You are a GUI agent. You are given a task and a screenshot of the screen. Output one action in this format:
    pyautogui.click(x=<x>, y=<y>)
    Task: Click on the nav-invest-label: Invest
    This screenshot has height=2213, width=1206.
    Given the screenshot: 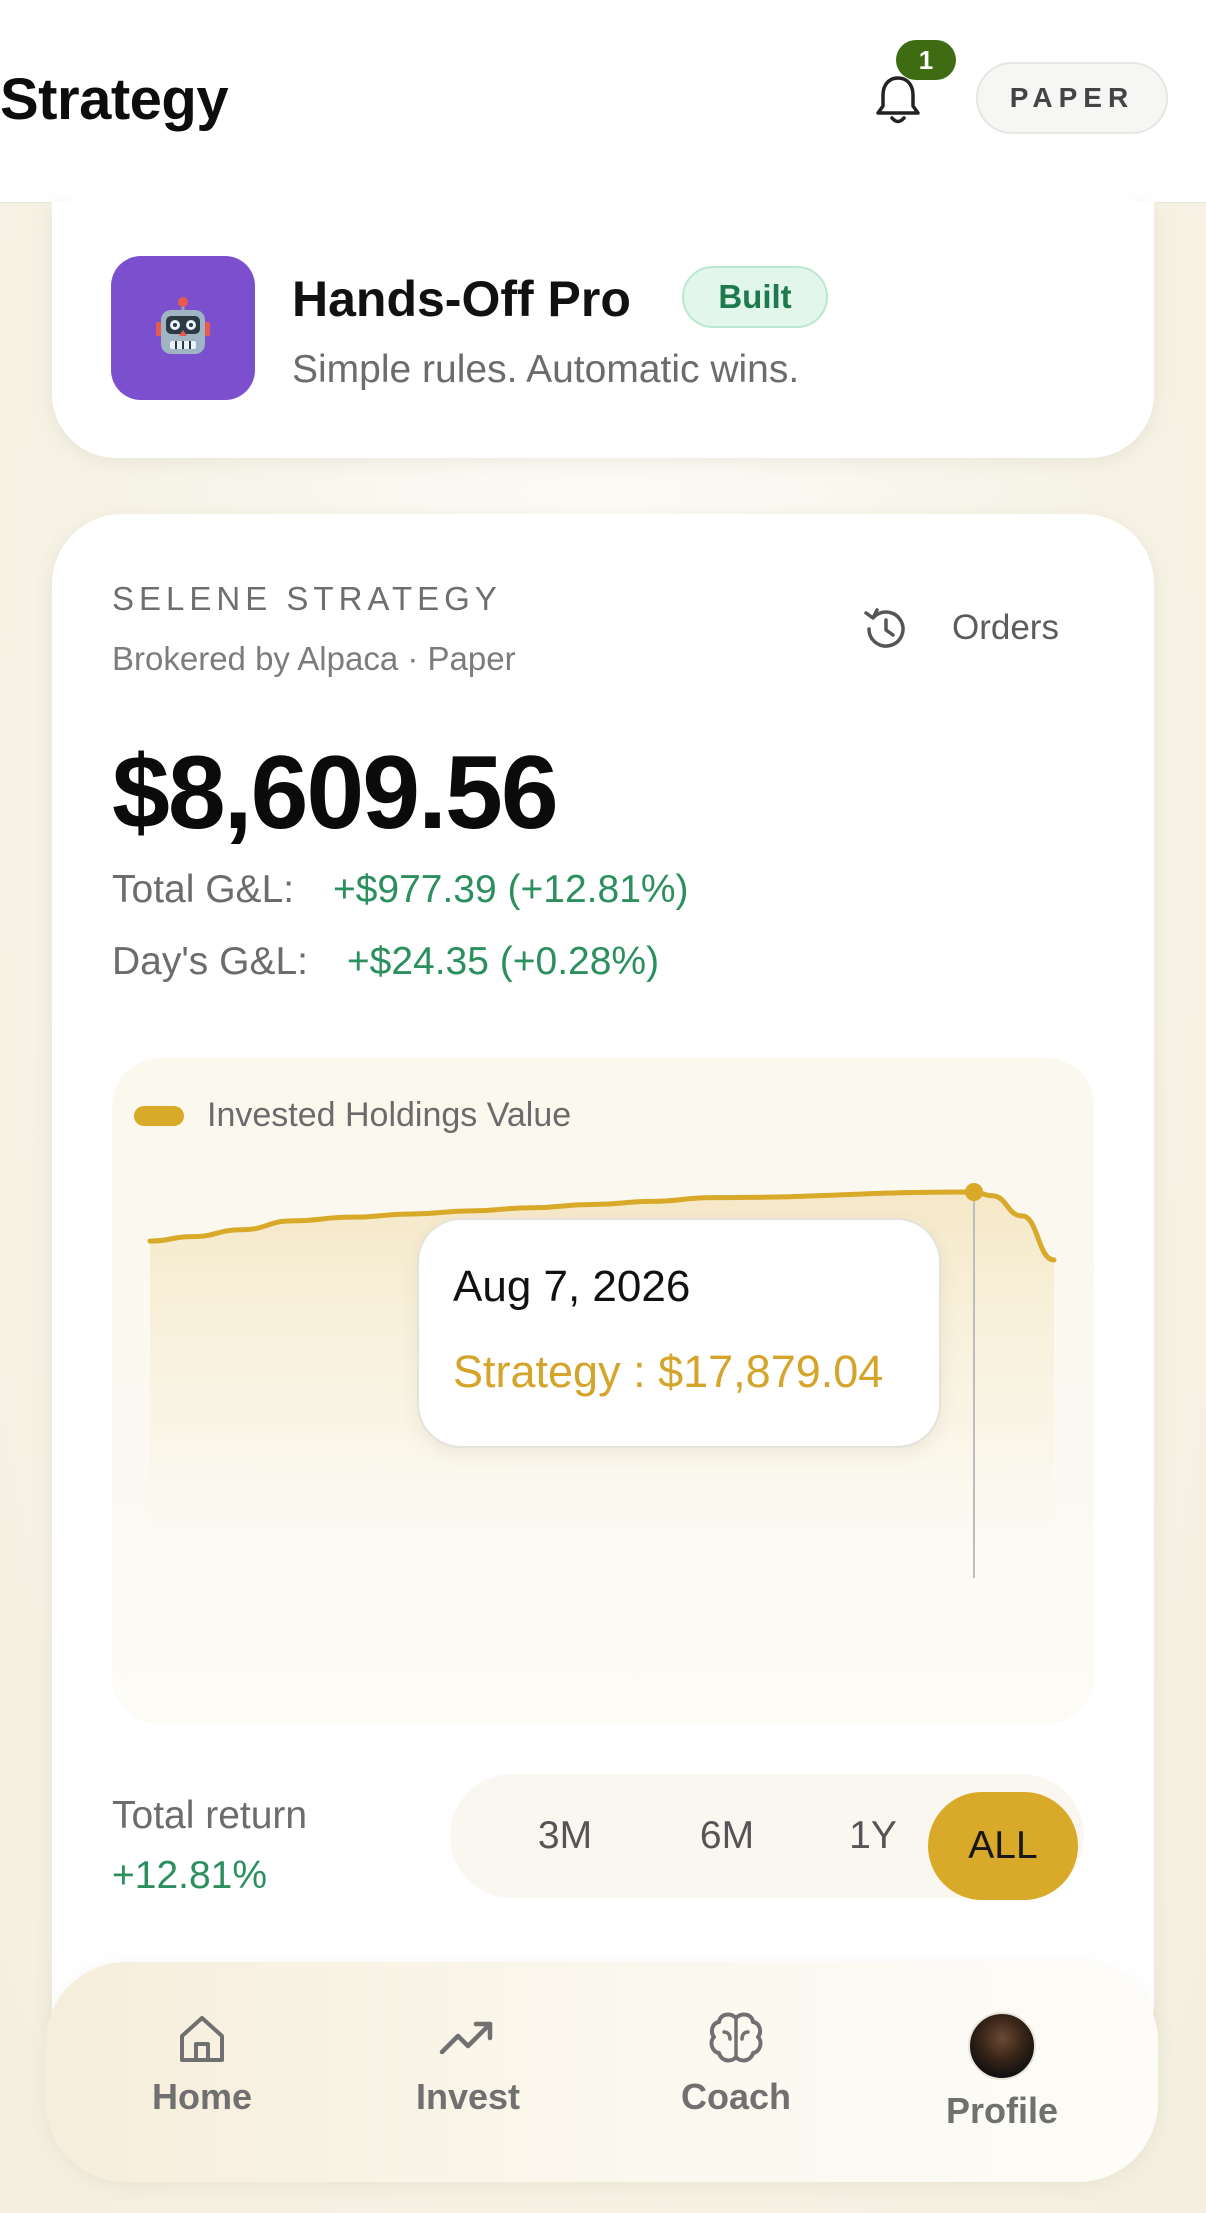 What is the action you would take?
    pyautogui.click(x=468, y=2096)
    